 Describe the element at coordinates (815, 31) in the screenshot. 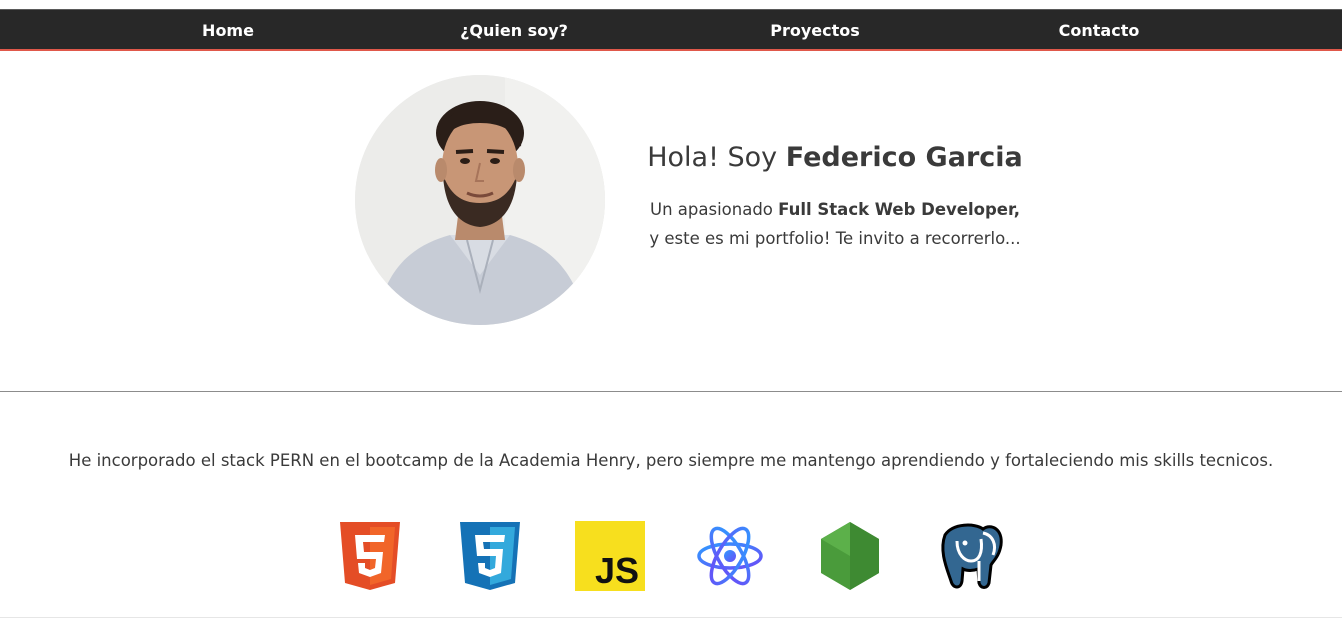

I see `nav-projects: Proyectos` at that location.